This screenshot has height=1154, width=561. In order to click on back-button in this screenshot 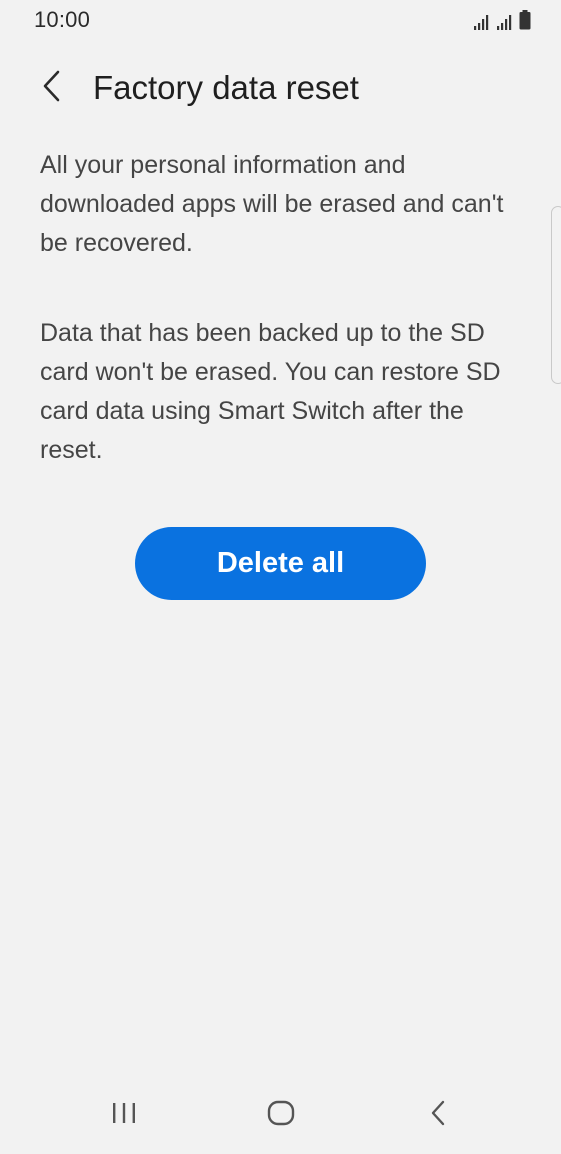, I will do `click(52, 88)`.